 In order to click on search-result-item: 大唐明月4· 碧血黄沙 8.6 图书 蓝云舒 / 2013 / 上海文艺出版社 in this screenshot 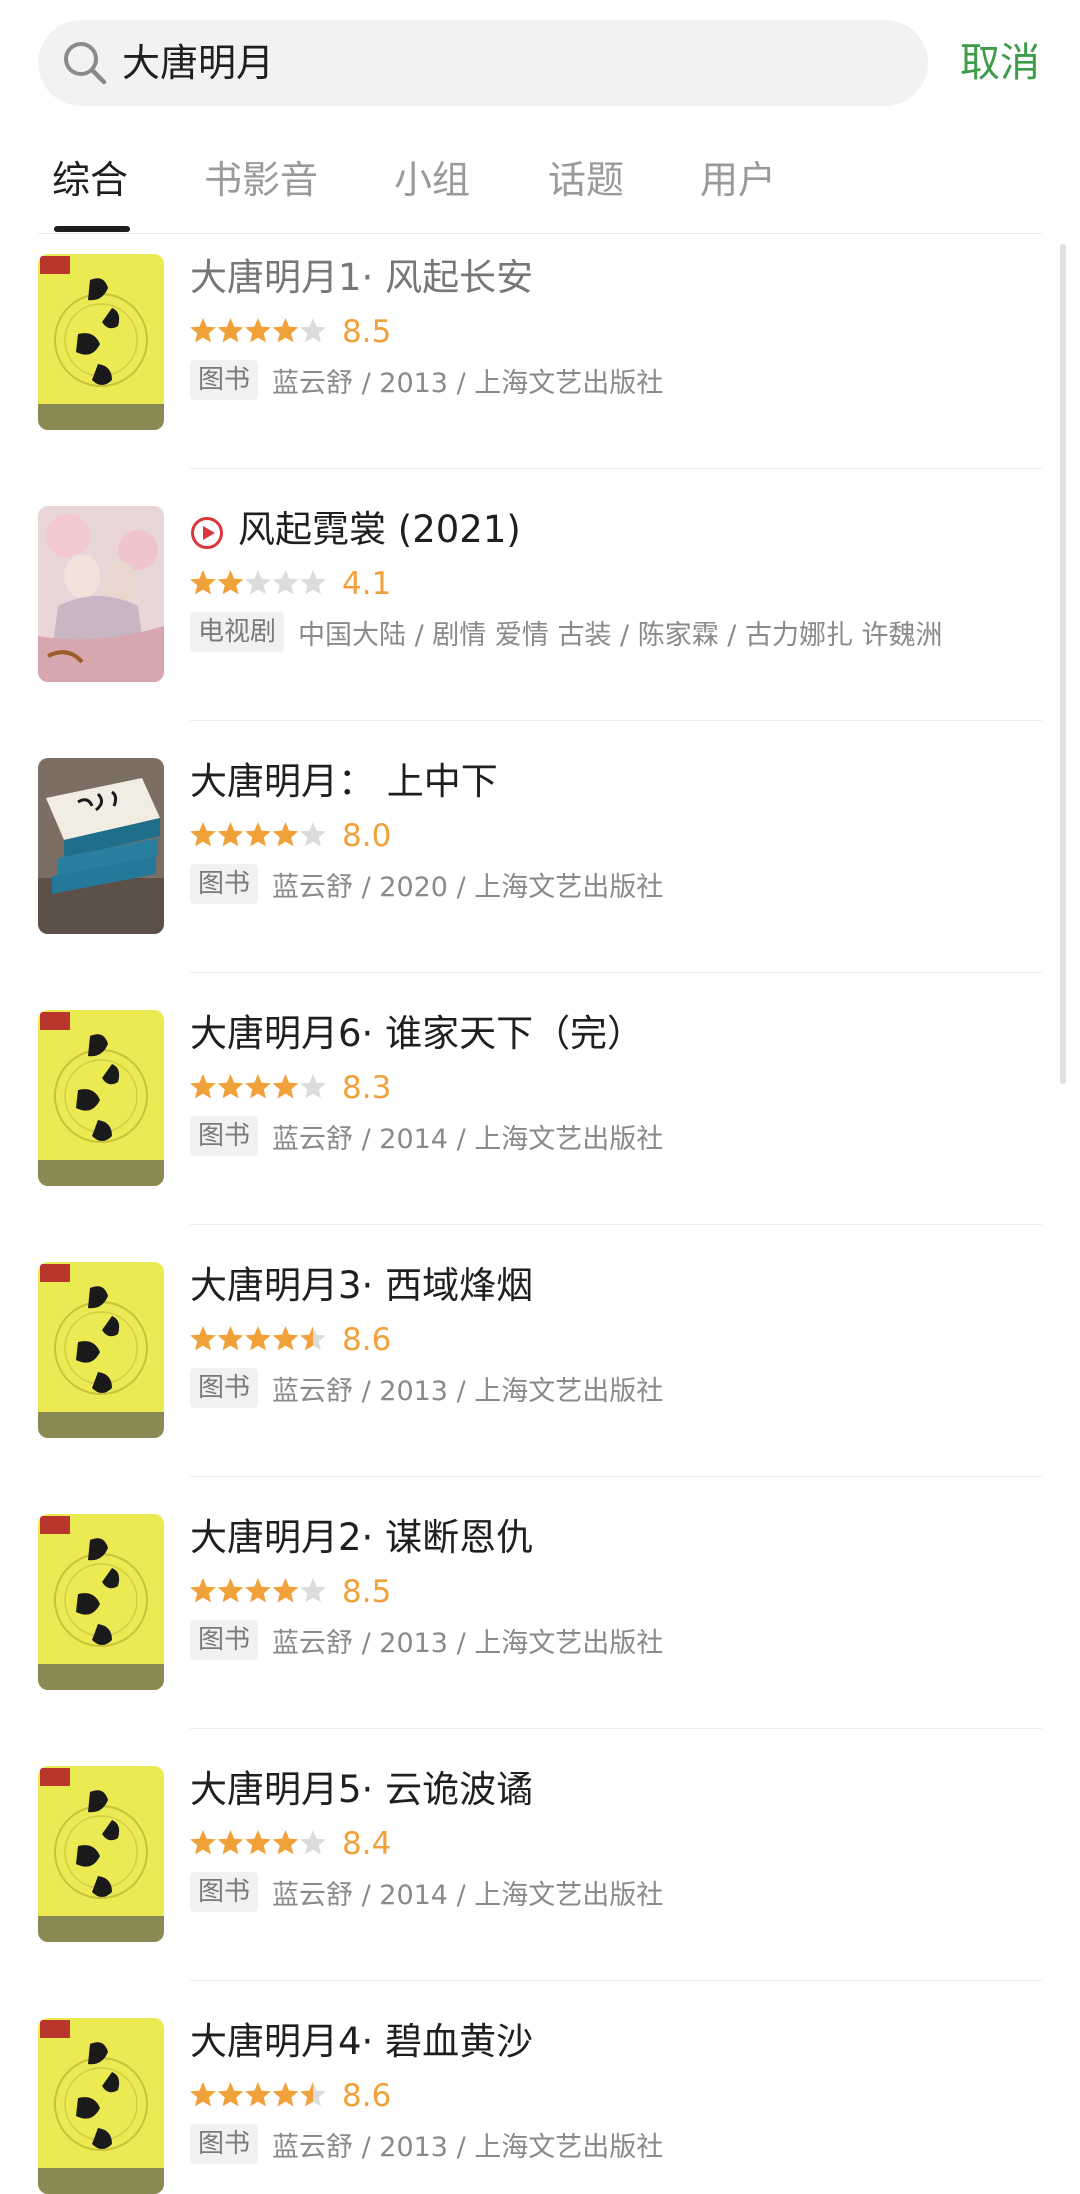, I will do `click(540, 2097)`.